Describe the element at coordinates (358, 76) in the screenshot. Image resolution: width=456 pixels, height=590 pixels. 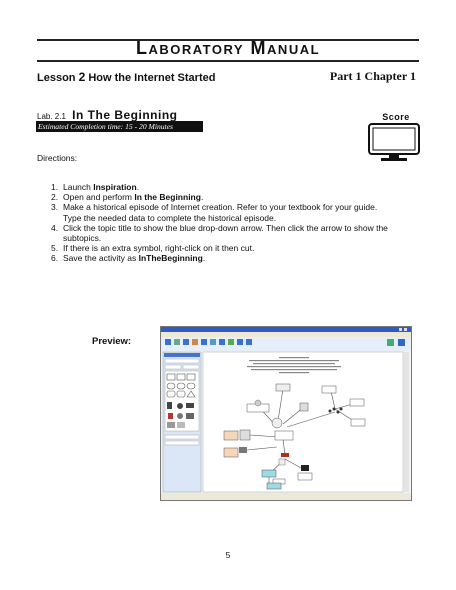
I see `part-number: 1` at that location.